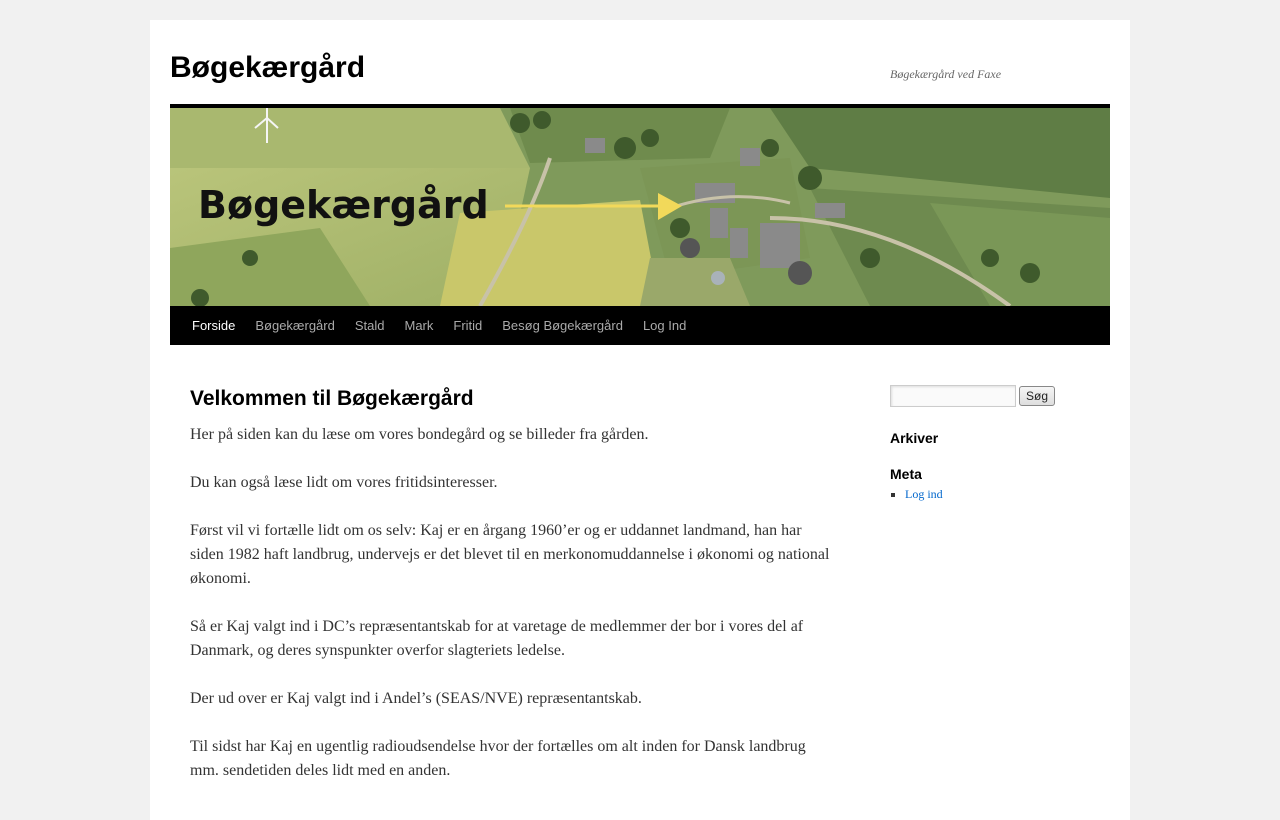  I want to click on nav-link-log-ind: Log Ind, so click(664, 325).